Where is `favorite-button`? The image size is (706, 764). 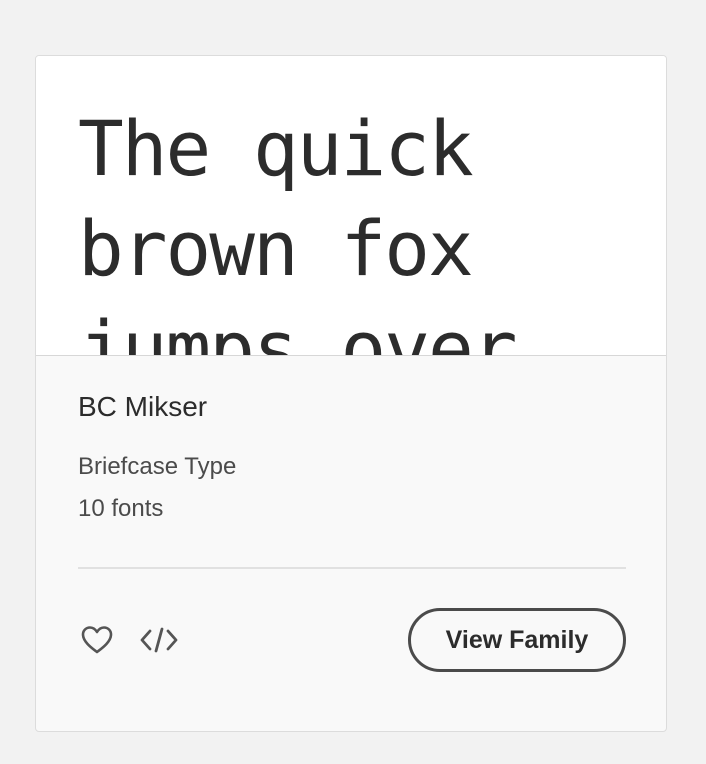
favorite-button is located at coordinates (97, 640).